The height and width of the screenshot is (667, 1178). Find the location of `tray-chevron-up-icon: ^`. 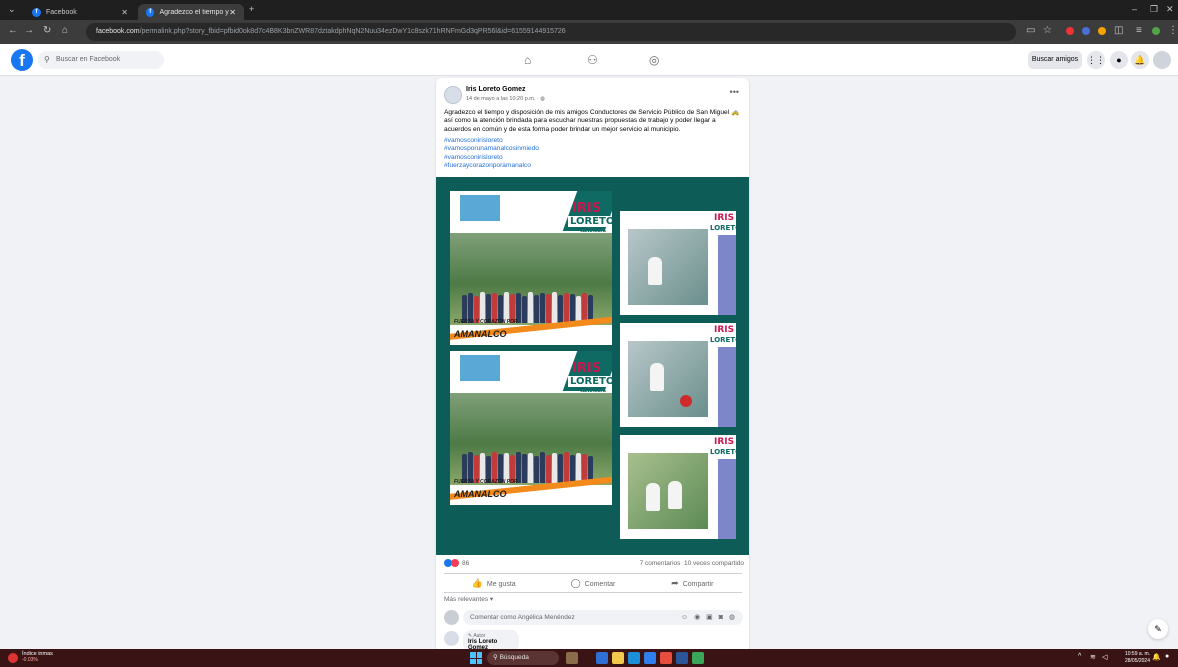

tray-chevron-up-icon: ^ is located at coordinates (1079, 656).